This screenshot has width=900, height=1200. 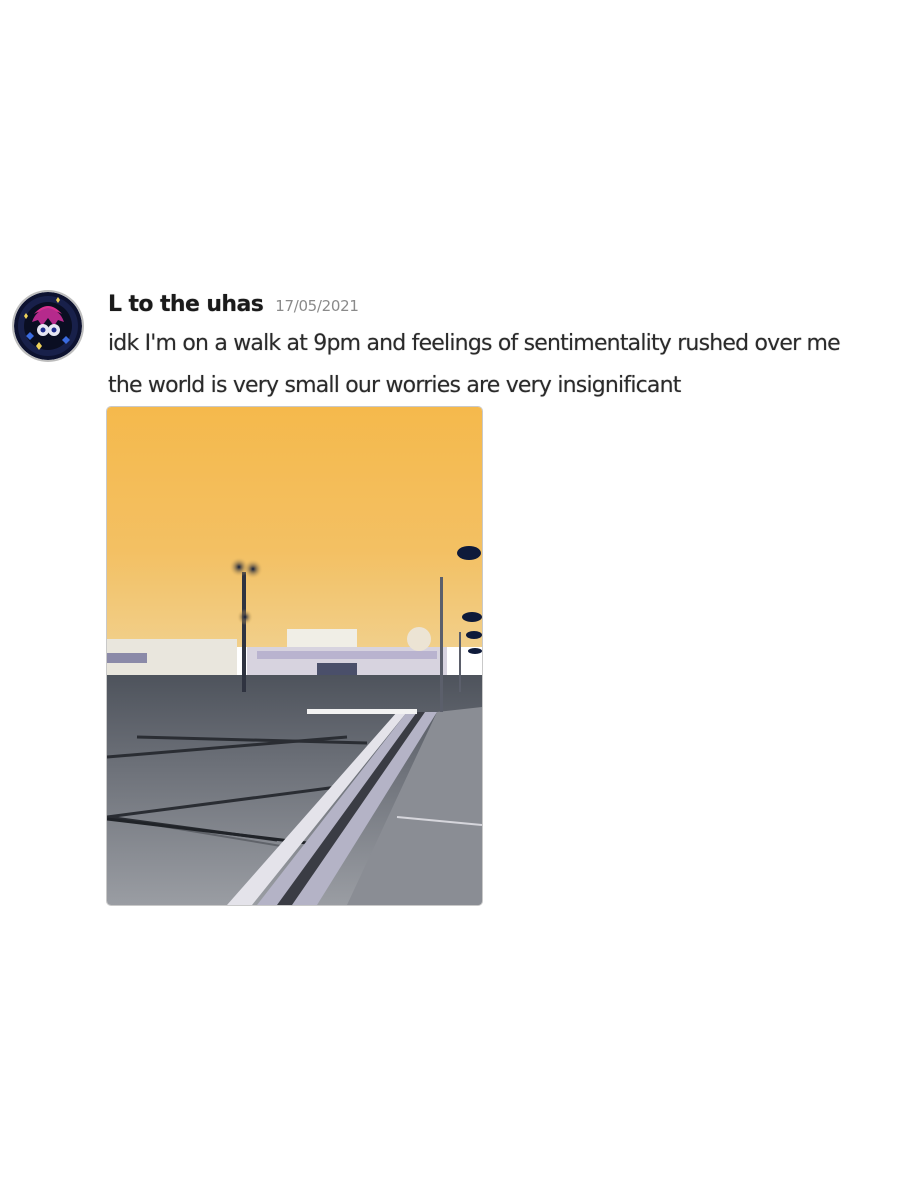 What do you see at coordinates (317, 306) in the screenshot?
I see `timestamp: 17/05/2021` at bounding box center [317, 306].